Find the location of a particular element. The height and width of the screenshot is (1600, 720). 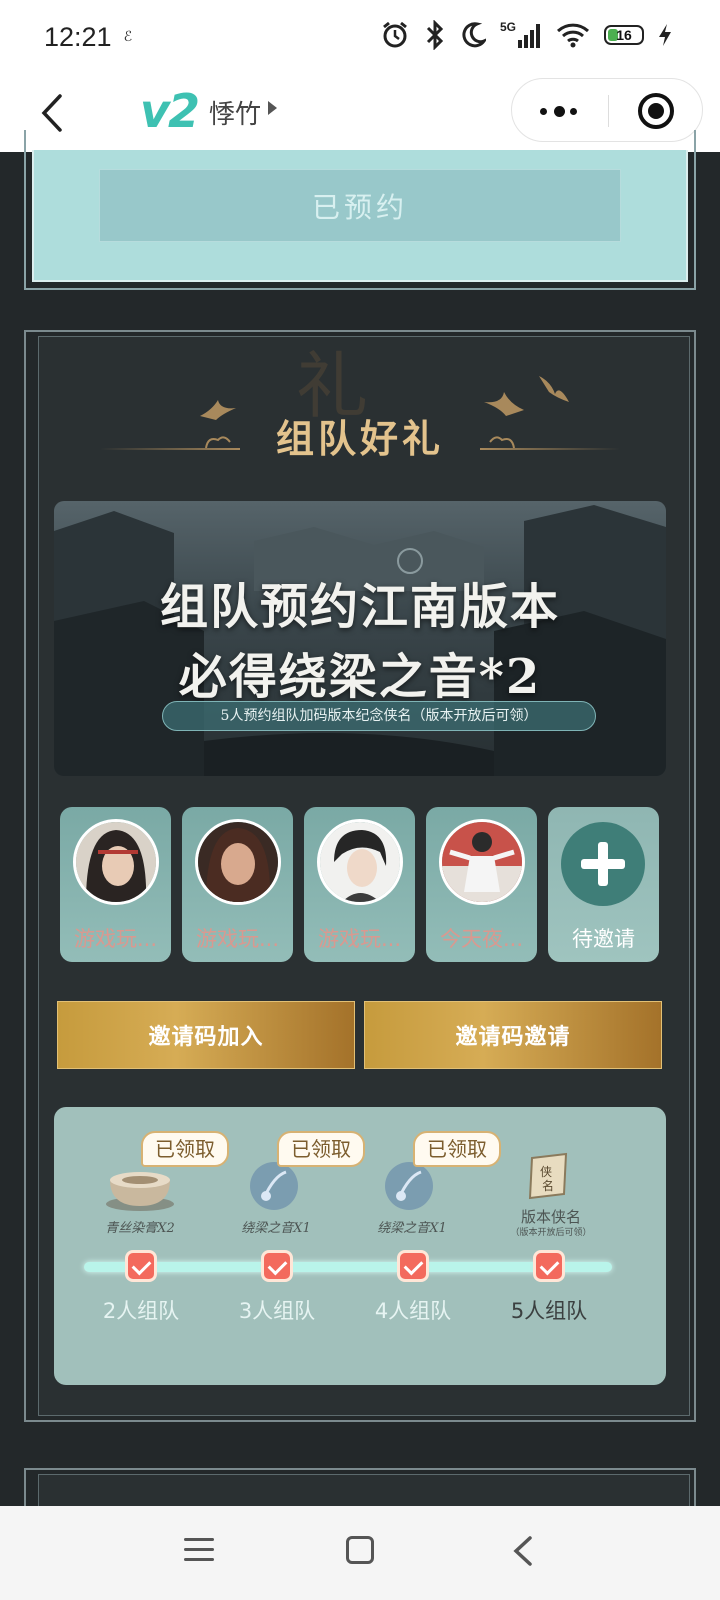

tier-label: 3人组队 is located at coordinates (277, 1311).